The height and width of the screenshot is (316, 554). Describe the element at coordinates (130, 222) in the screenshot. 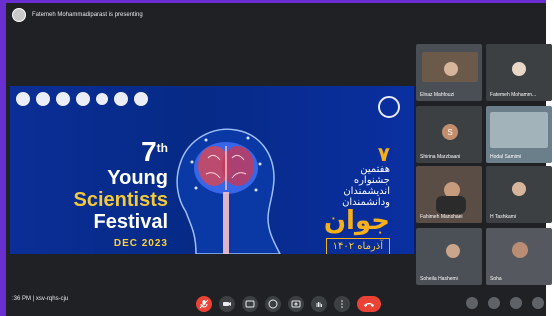

I see `title-line-festival: Festival` at that location.